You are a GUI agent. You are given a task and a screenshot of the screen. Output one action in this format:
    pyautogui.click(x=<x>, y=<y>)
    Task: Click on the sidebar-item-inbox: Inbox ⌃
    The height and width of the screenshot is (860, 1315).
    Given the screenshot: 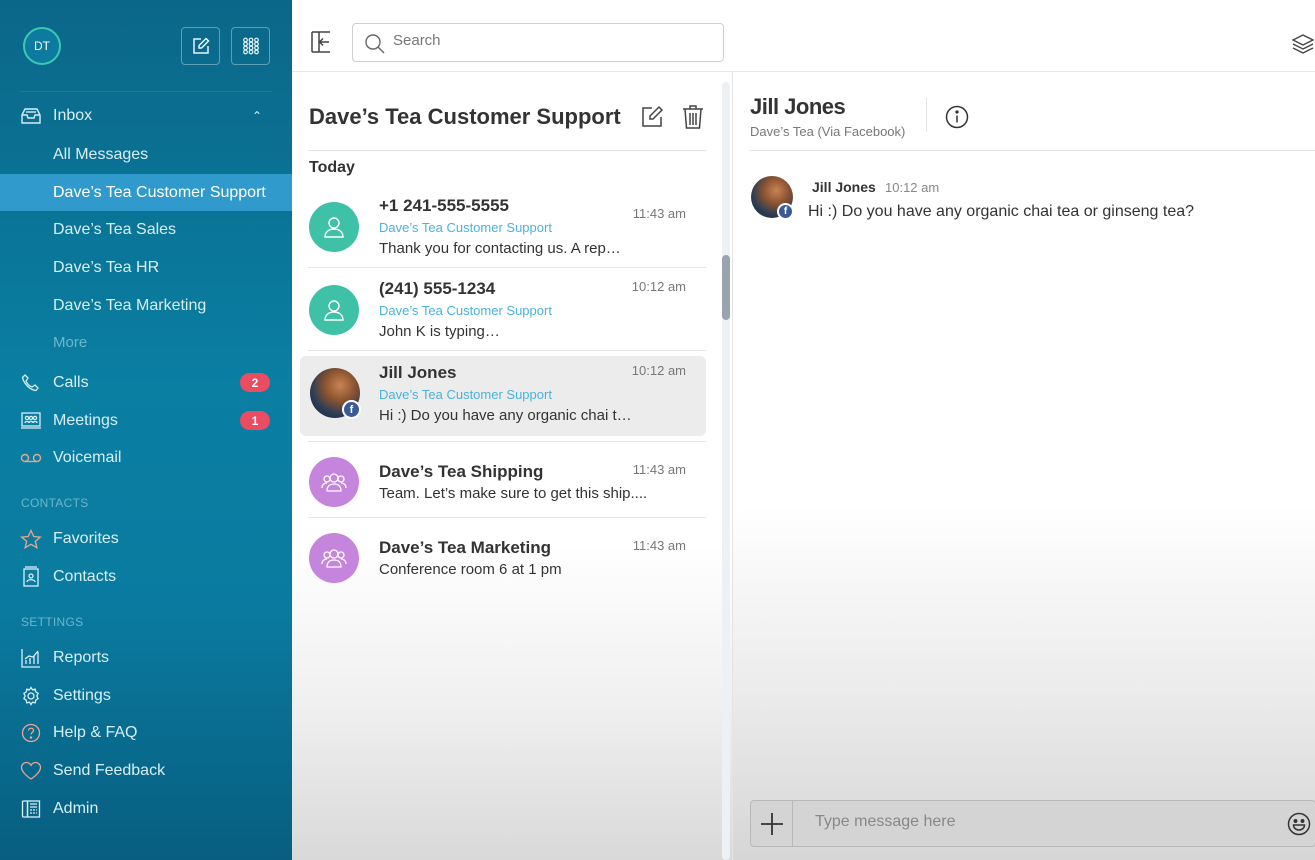 What is the action you would take?
    pyautogui.click(x=146, y=115)
    